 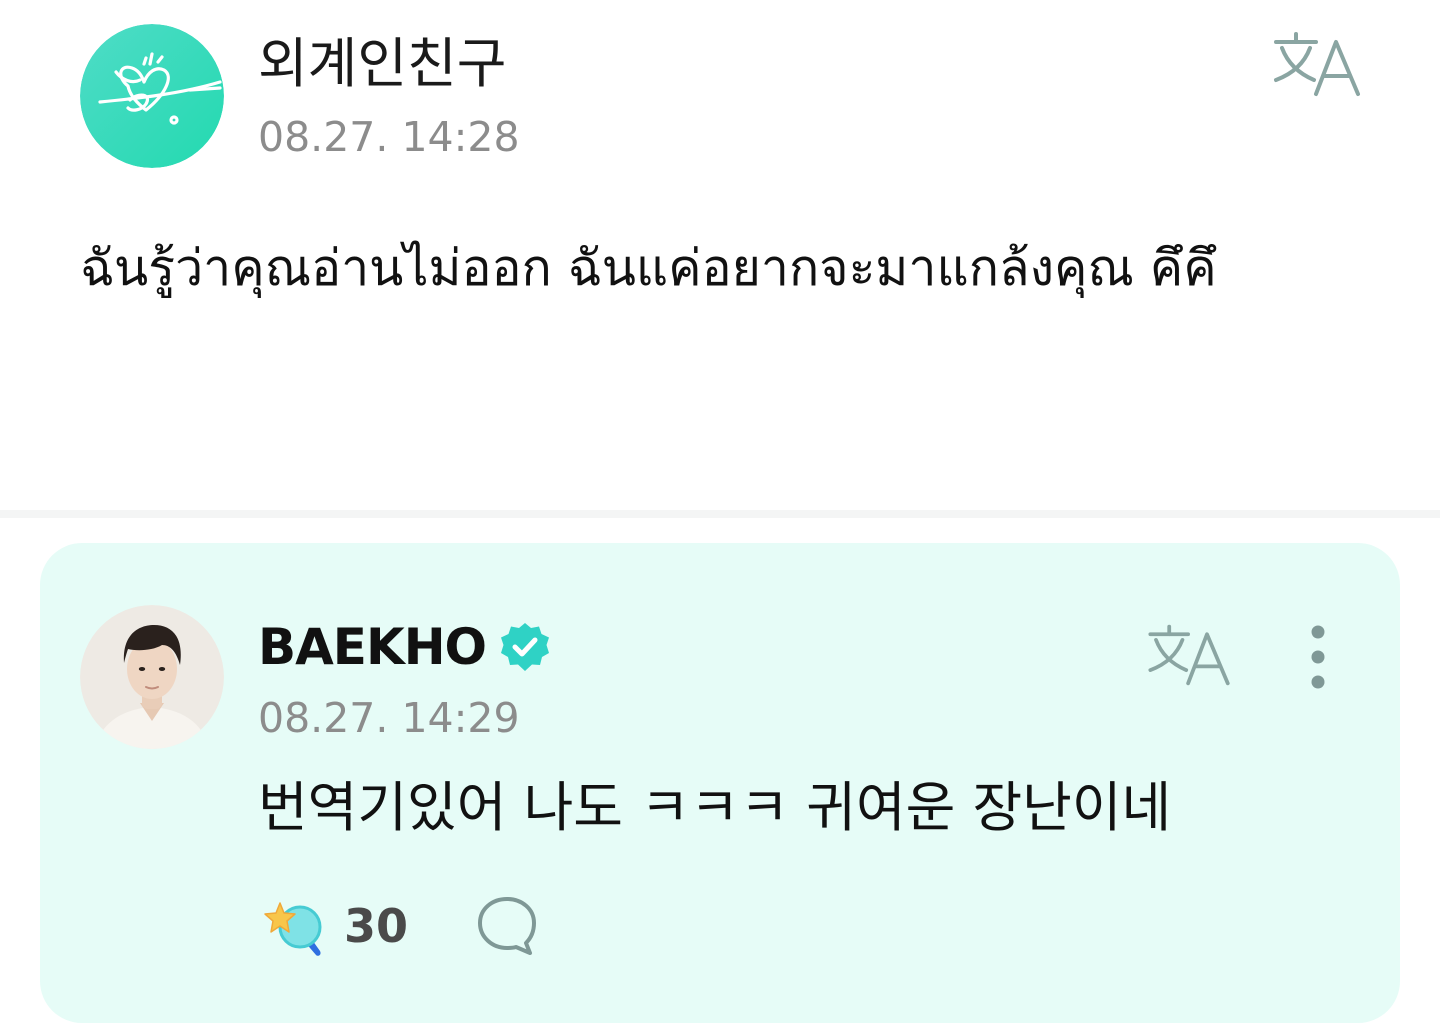 What do you see at coordinates (333, 926) in the screenshot?
I see `like-button: 30` at bounding box center [333, 926].